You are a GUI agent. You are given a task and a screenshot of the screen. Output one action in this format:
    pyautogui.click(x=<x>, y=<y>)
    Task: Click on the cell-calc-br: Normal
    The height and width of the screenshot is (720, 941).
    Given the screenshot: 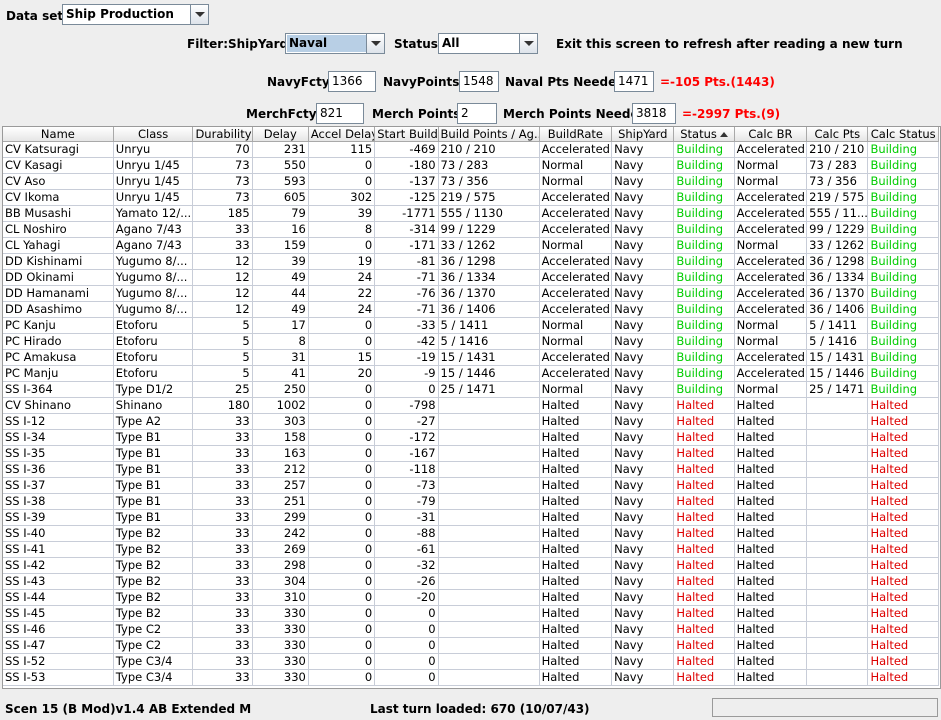 What is the action you would take?
    pyautogui.click(x=771, y=181)
    